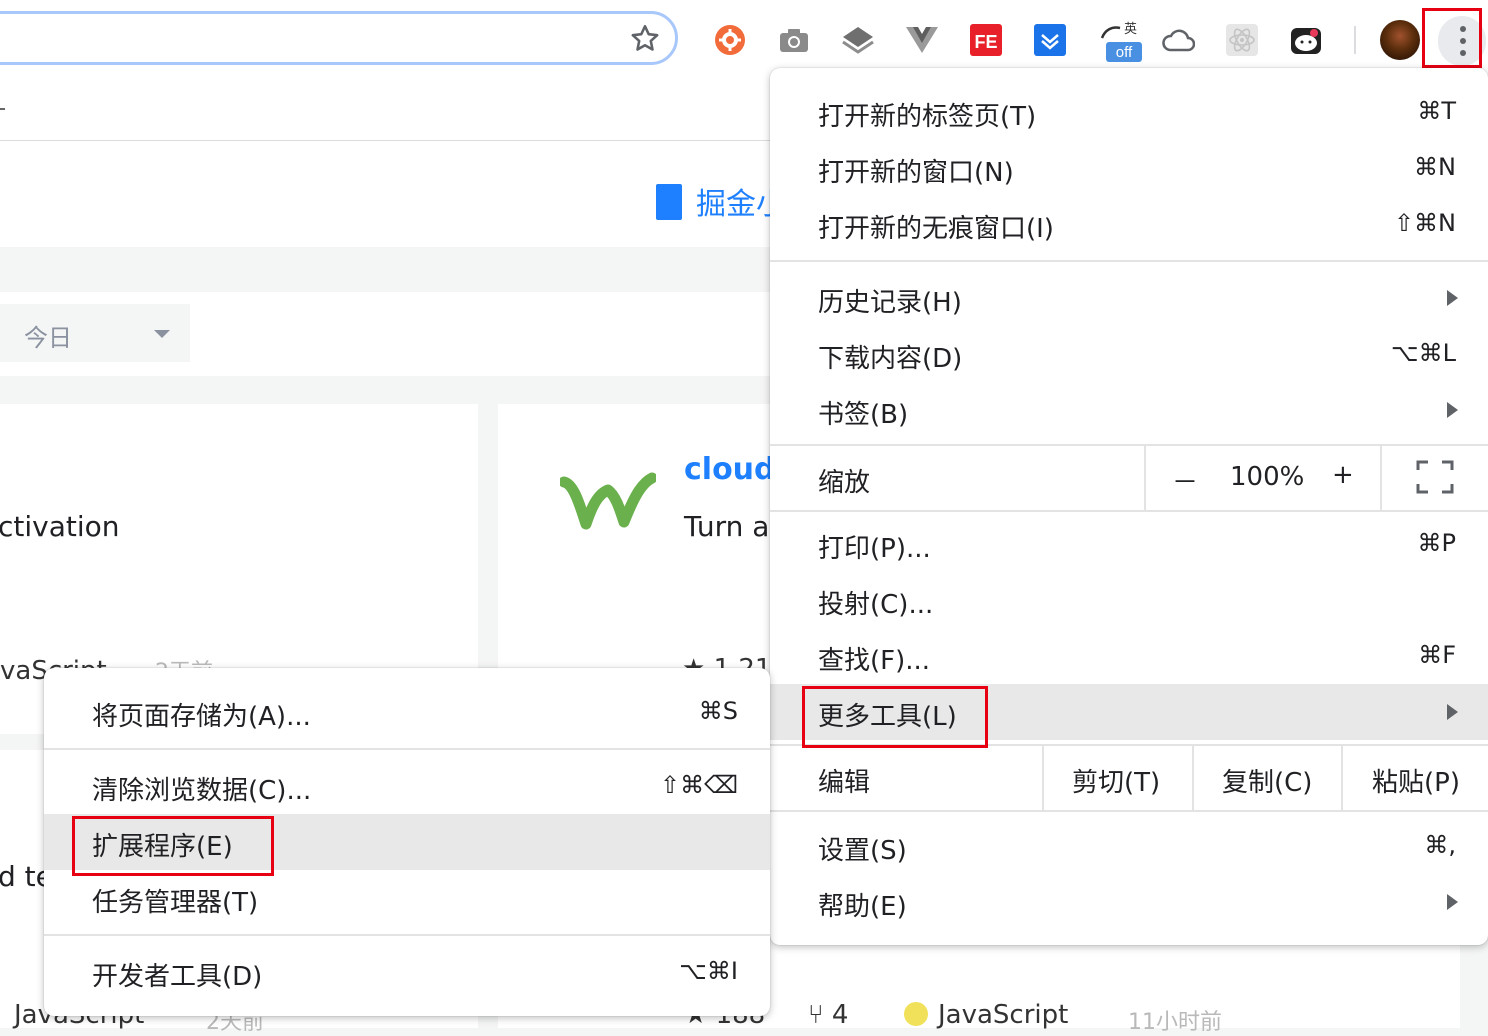 The height and width of the screenshot is (1036, 1488). Describe the element at coordinates (1423, 353) in the screenshot. I see `menu-item-shortcut: ⌥⌘L` at that location.